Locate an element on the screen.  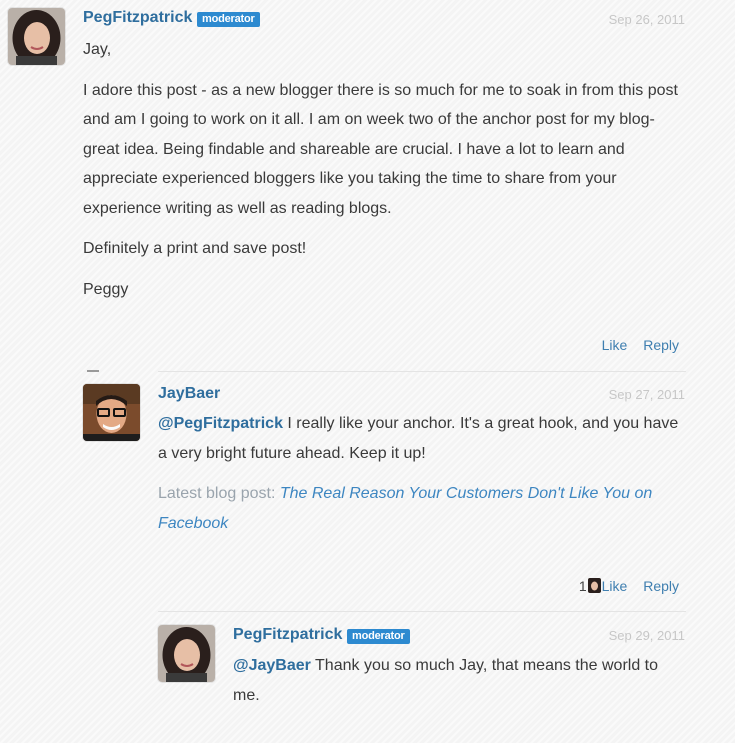
mention-link: @JayBaer is located at coordinates (272, 665).